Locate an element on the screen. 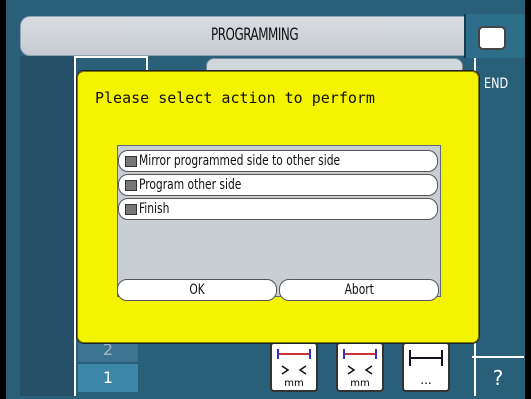 The height and width of the screenshot is (399, 531). option-finish: Finish is located at coordinates (278, 209).